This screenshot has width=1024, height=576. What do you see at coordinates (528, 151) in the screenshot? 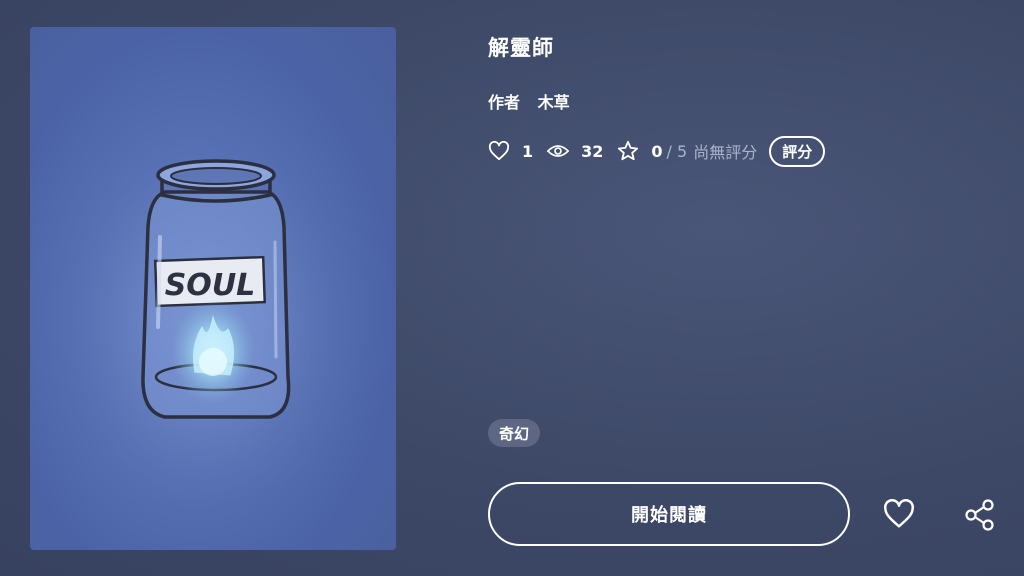
I see `likes-count: 1` at bounding box center [528, 151].